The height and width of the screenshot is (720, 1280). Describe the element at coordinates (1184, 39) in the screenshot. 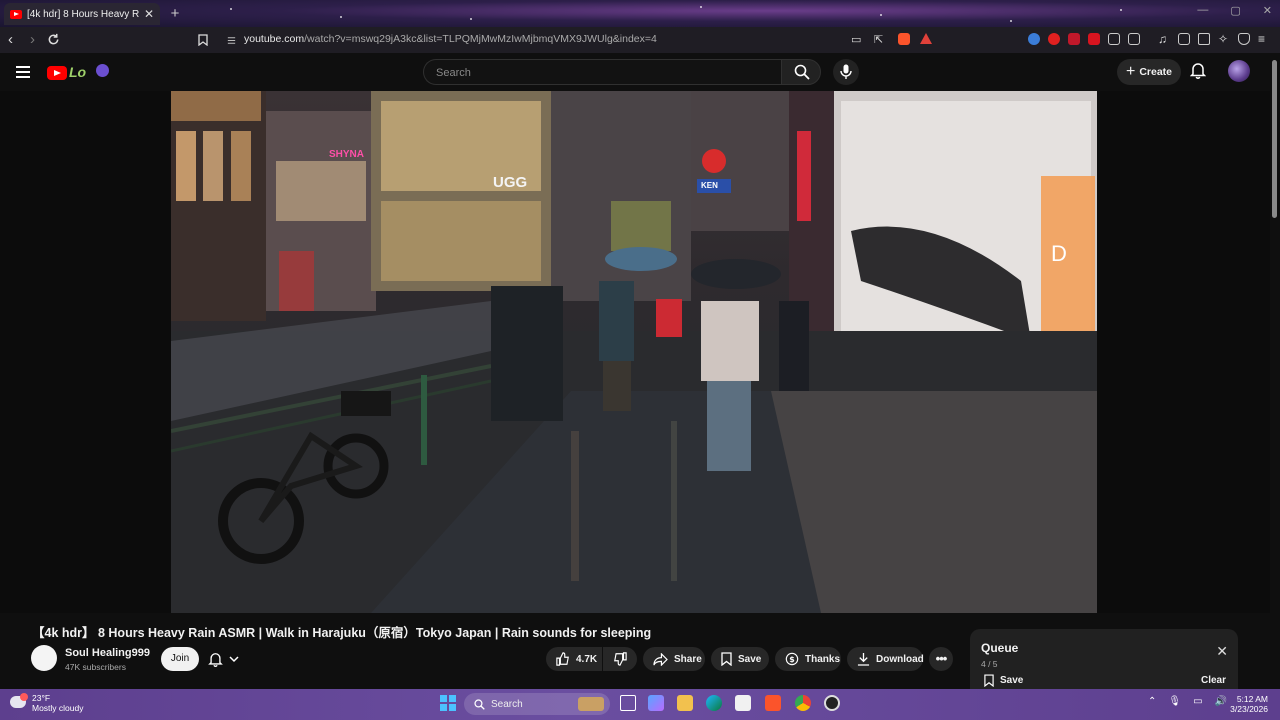

I see `sidebar-icon` at that location.